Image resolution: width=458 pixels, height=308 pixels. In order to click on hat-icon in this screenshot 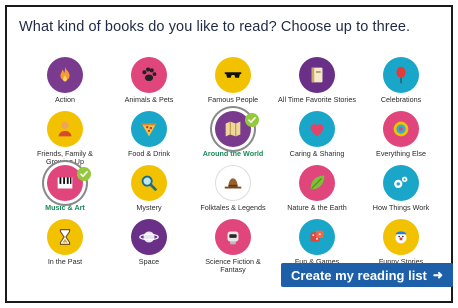, I will do `click(233, 183)`.